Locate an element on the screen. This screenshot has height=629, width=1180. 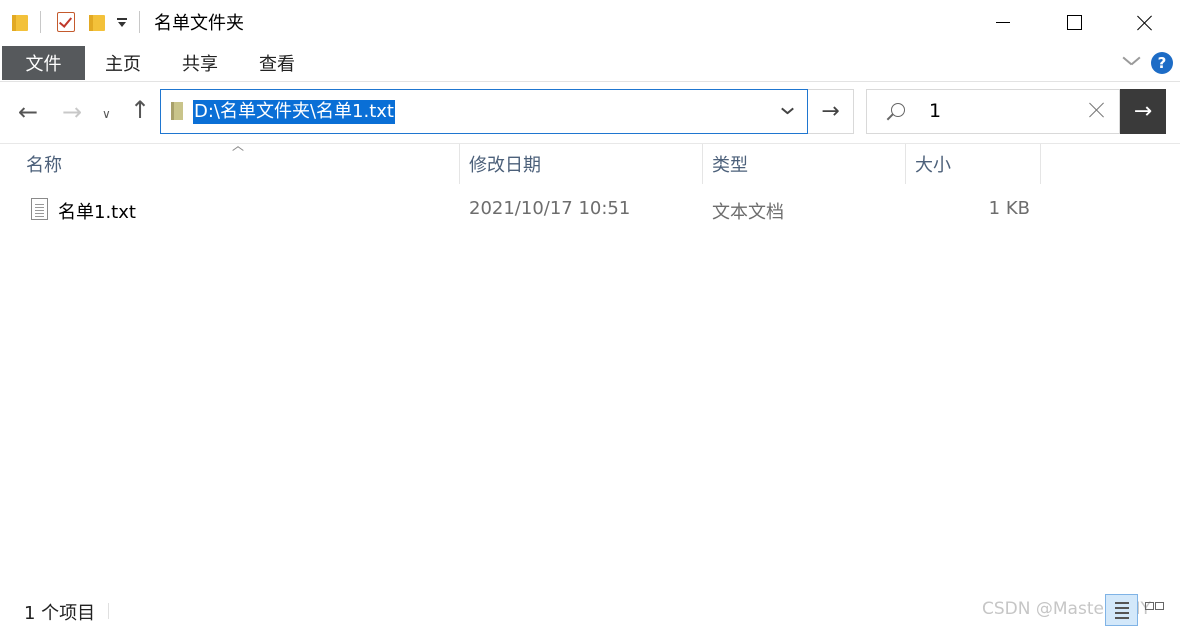
column-headers: 名称 修改日期 类型 大小 is located at coordinates (590, 164).